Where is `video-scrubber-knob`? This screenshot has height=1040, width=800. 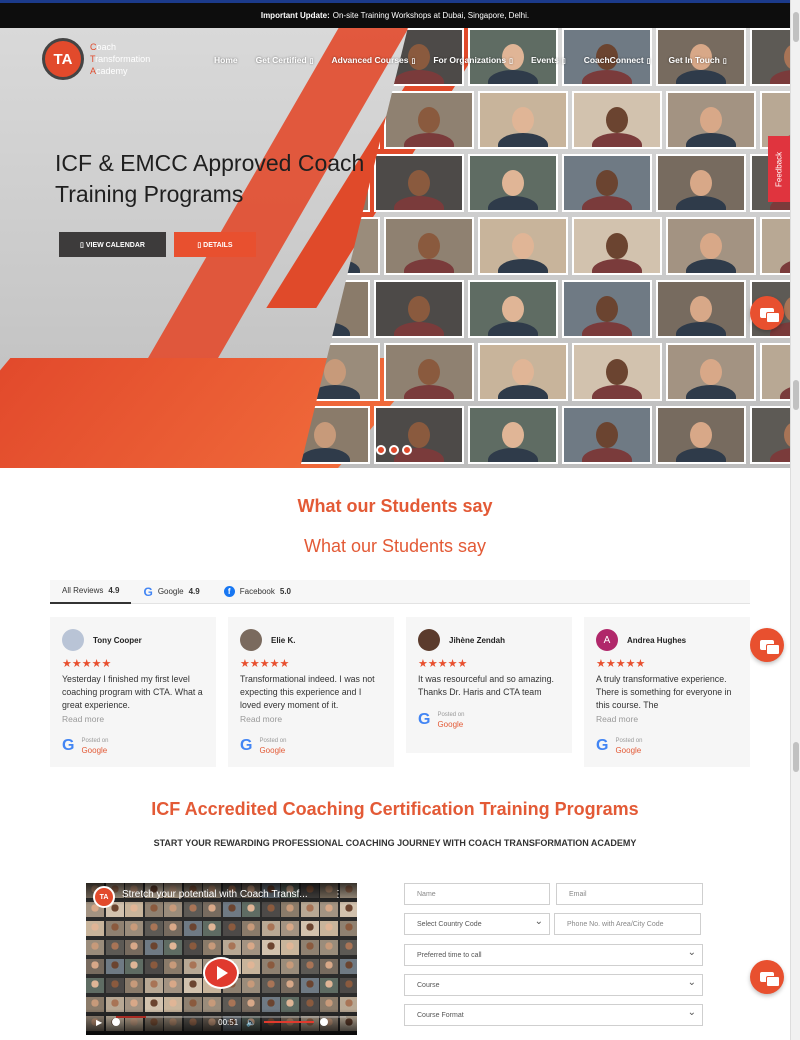
video-scrubber-knob is located at coordinates (116, 1022).